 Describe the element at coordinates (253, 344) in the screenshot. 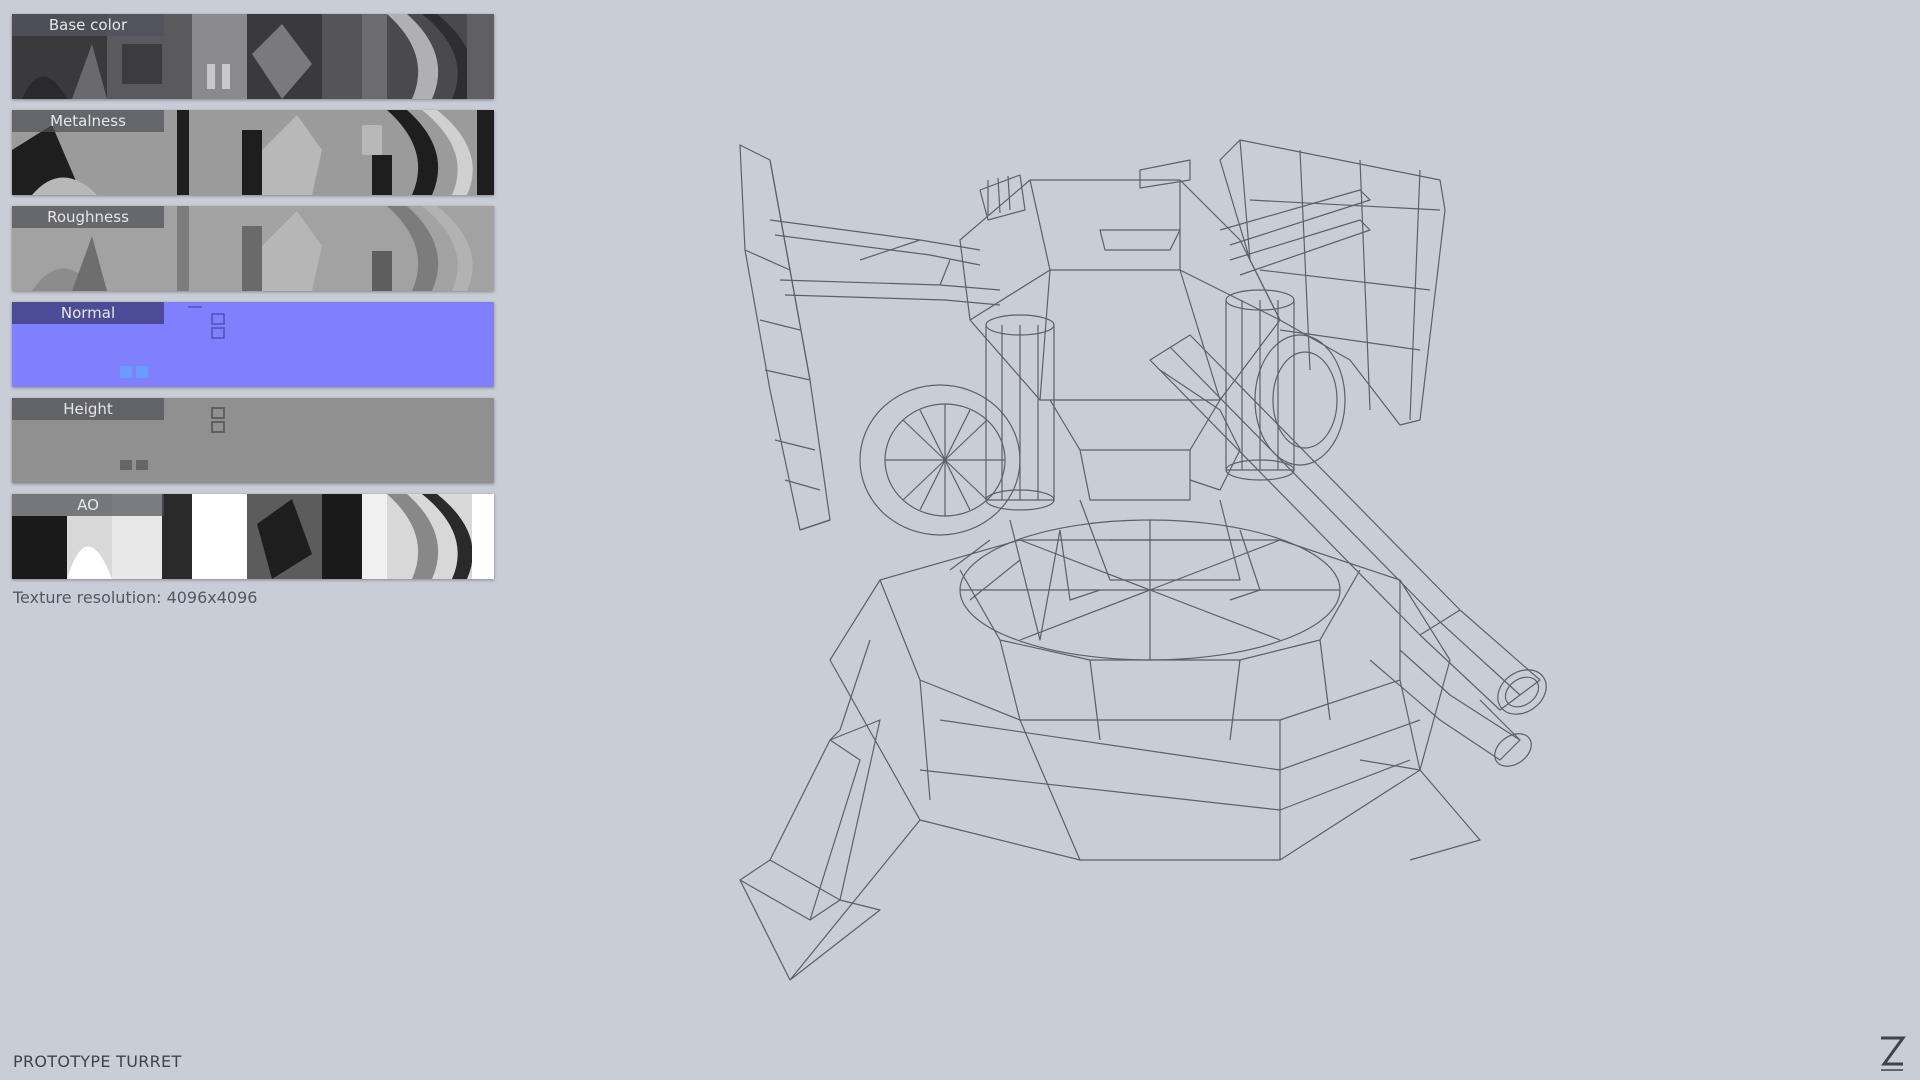

I see `texture-normal: Normal` at that location.